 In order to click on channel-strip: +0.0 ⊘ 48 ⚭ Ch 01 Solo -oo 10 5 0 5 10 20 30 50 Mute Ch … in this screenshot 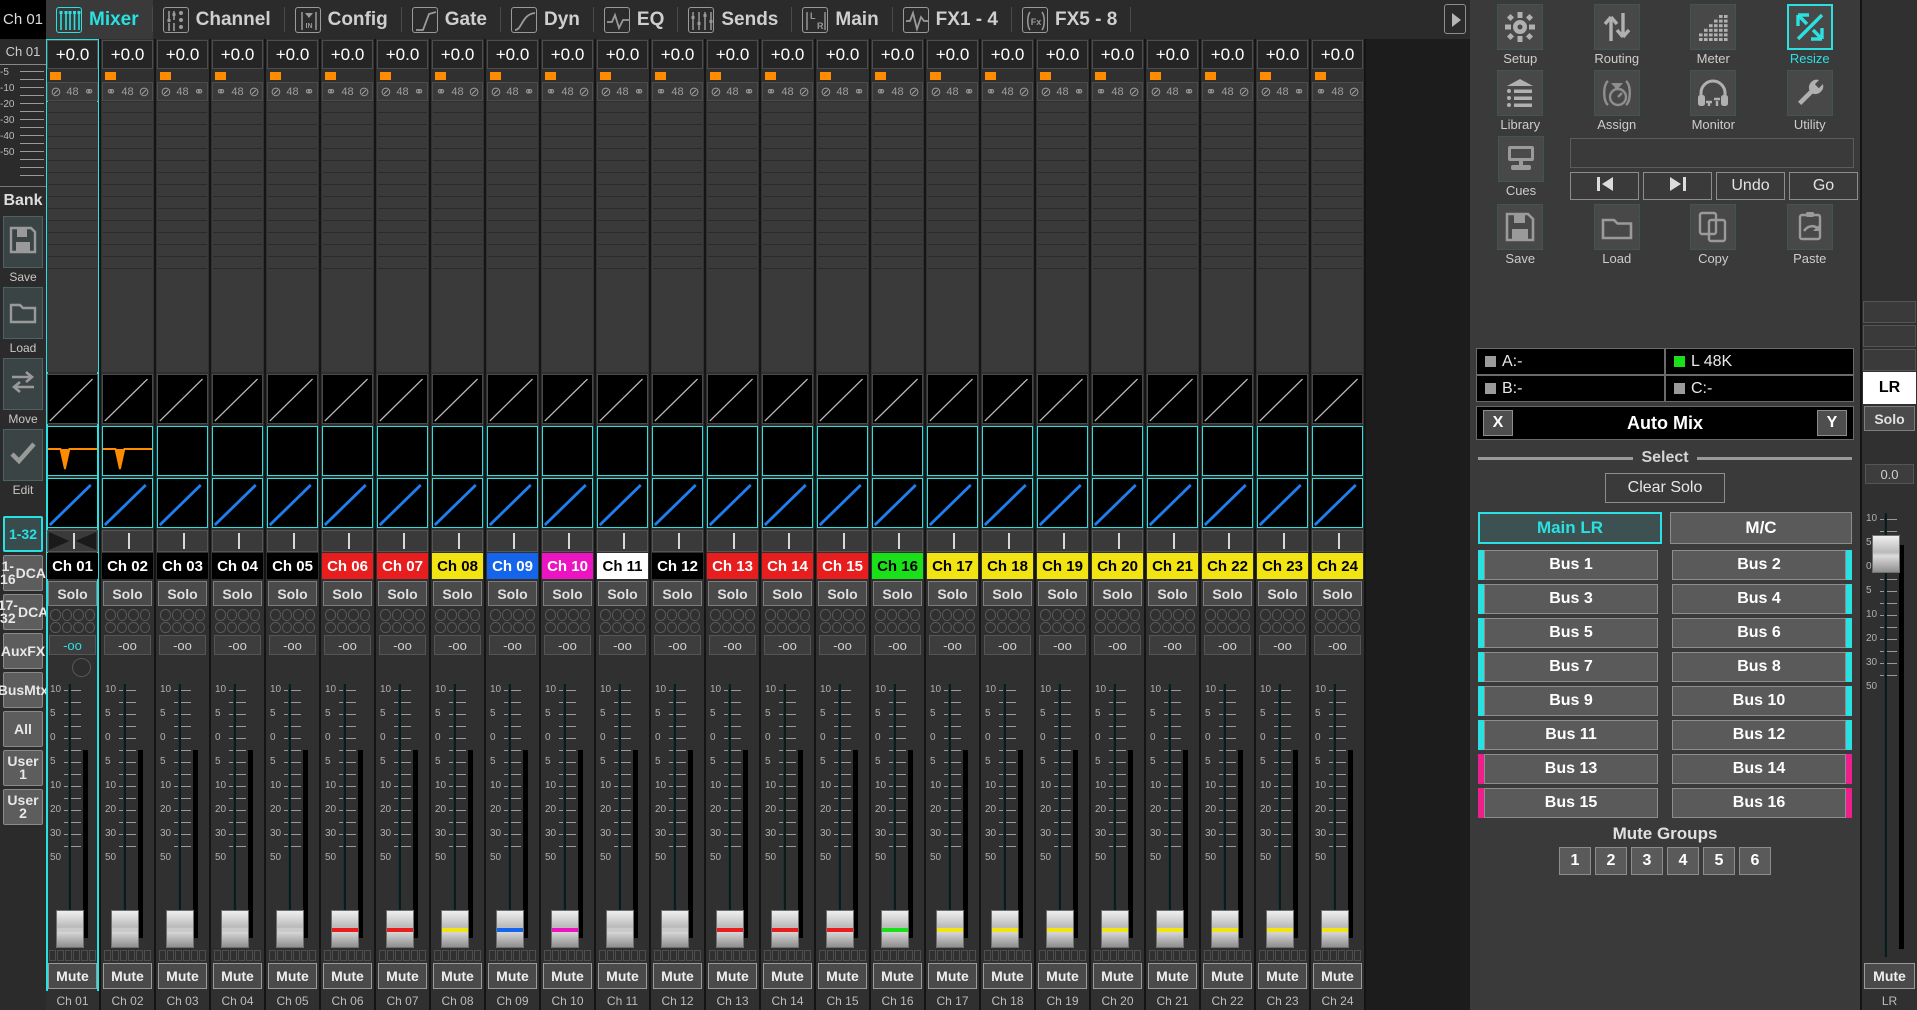, I will do `click(73, 524)`.